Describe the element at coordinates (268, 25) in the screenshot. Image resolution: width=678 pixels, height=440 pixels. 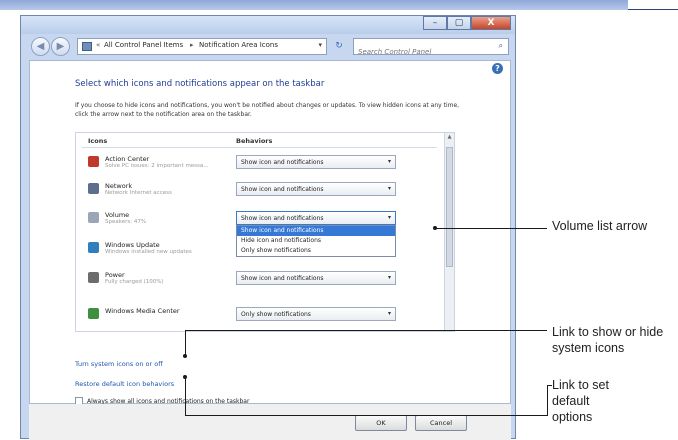
I see `title-bar: – ▢ X` at that location.